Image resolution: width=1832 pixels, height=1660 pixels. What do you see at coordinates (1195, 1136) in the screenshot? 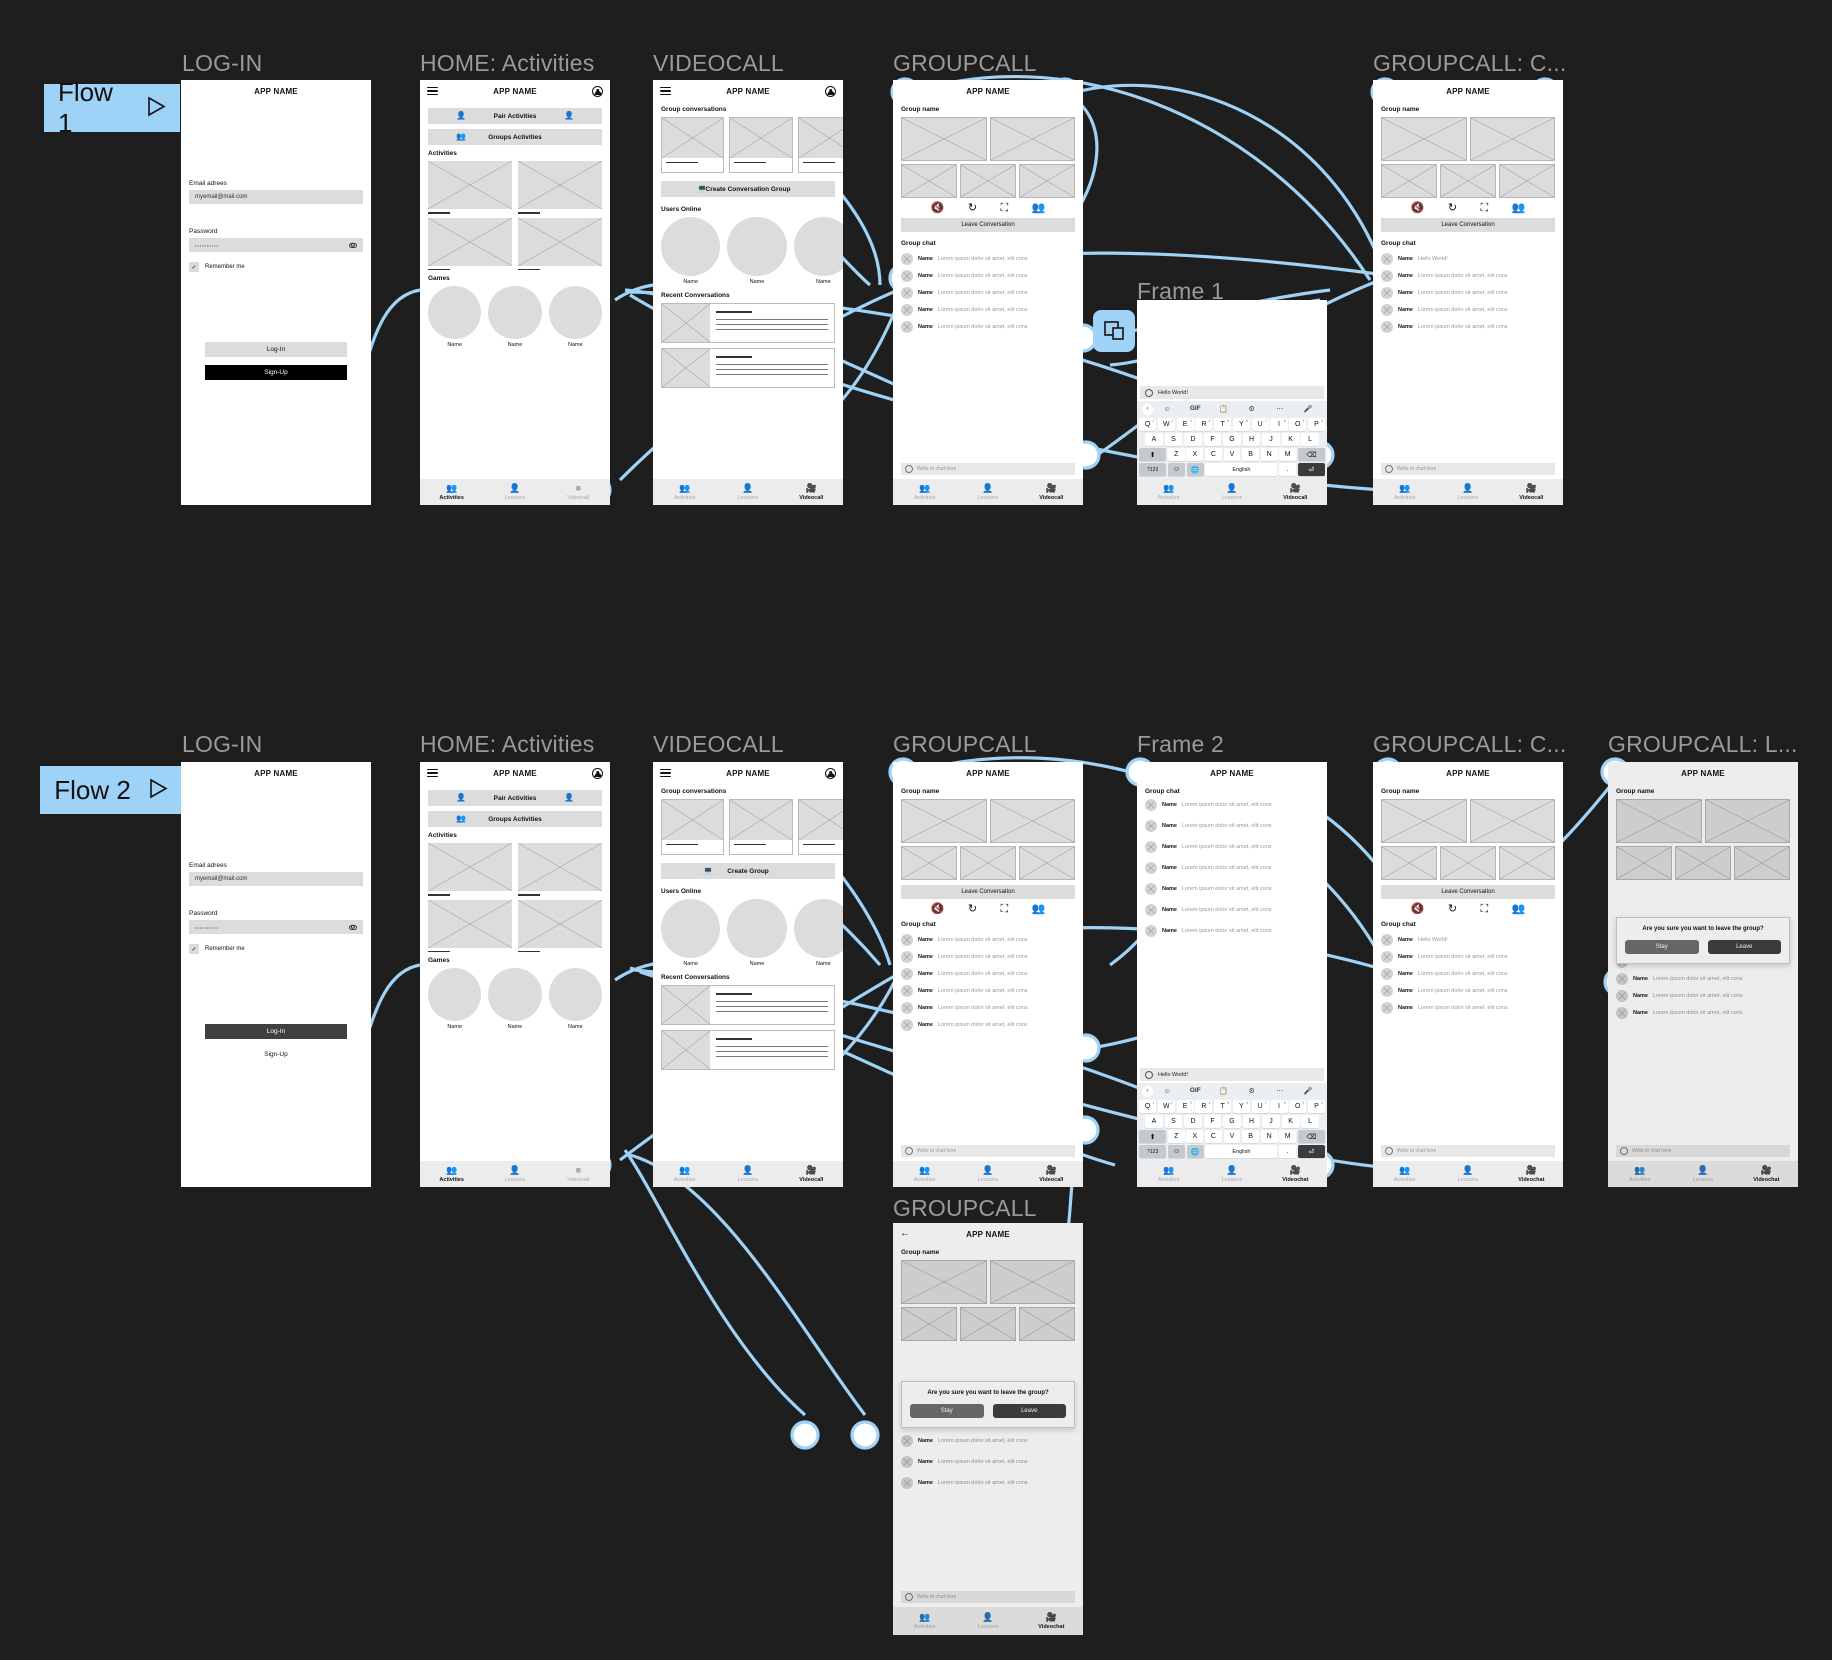
I see `key-X: X` at bounding box center [1195, 1136].